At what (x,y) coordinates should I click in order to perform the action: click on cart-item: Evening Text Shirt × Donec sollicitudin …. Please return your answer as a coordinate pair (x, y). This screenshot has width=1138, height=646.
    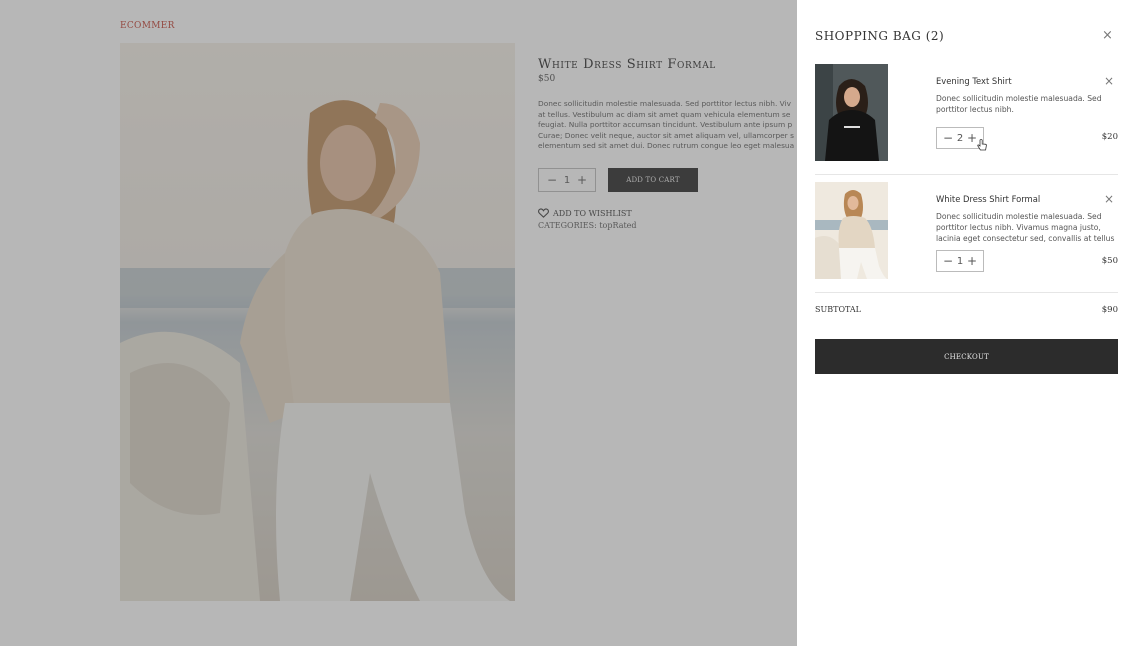
    Looking at the image, I should click on (966, 114).